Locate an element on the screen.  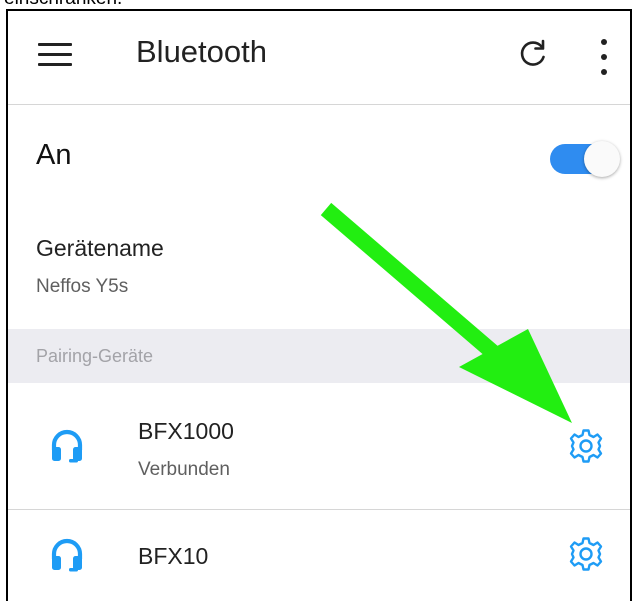
refresh-icon is located at coordinates (533, 54).